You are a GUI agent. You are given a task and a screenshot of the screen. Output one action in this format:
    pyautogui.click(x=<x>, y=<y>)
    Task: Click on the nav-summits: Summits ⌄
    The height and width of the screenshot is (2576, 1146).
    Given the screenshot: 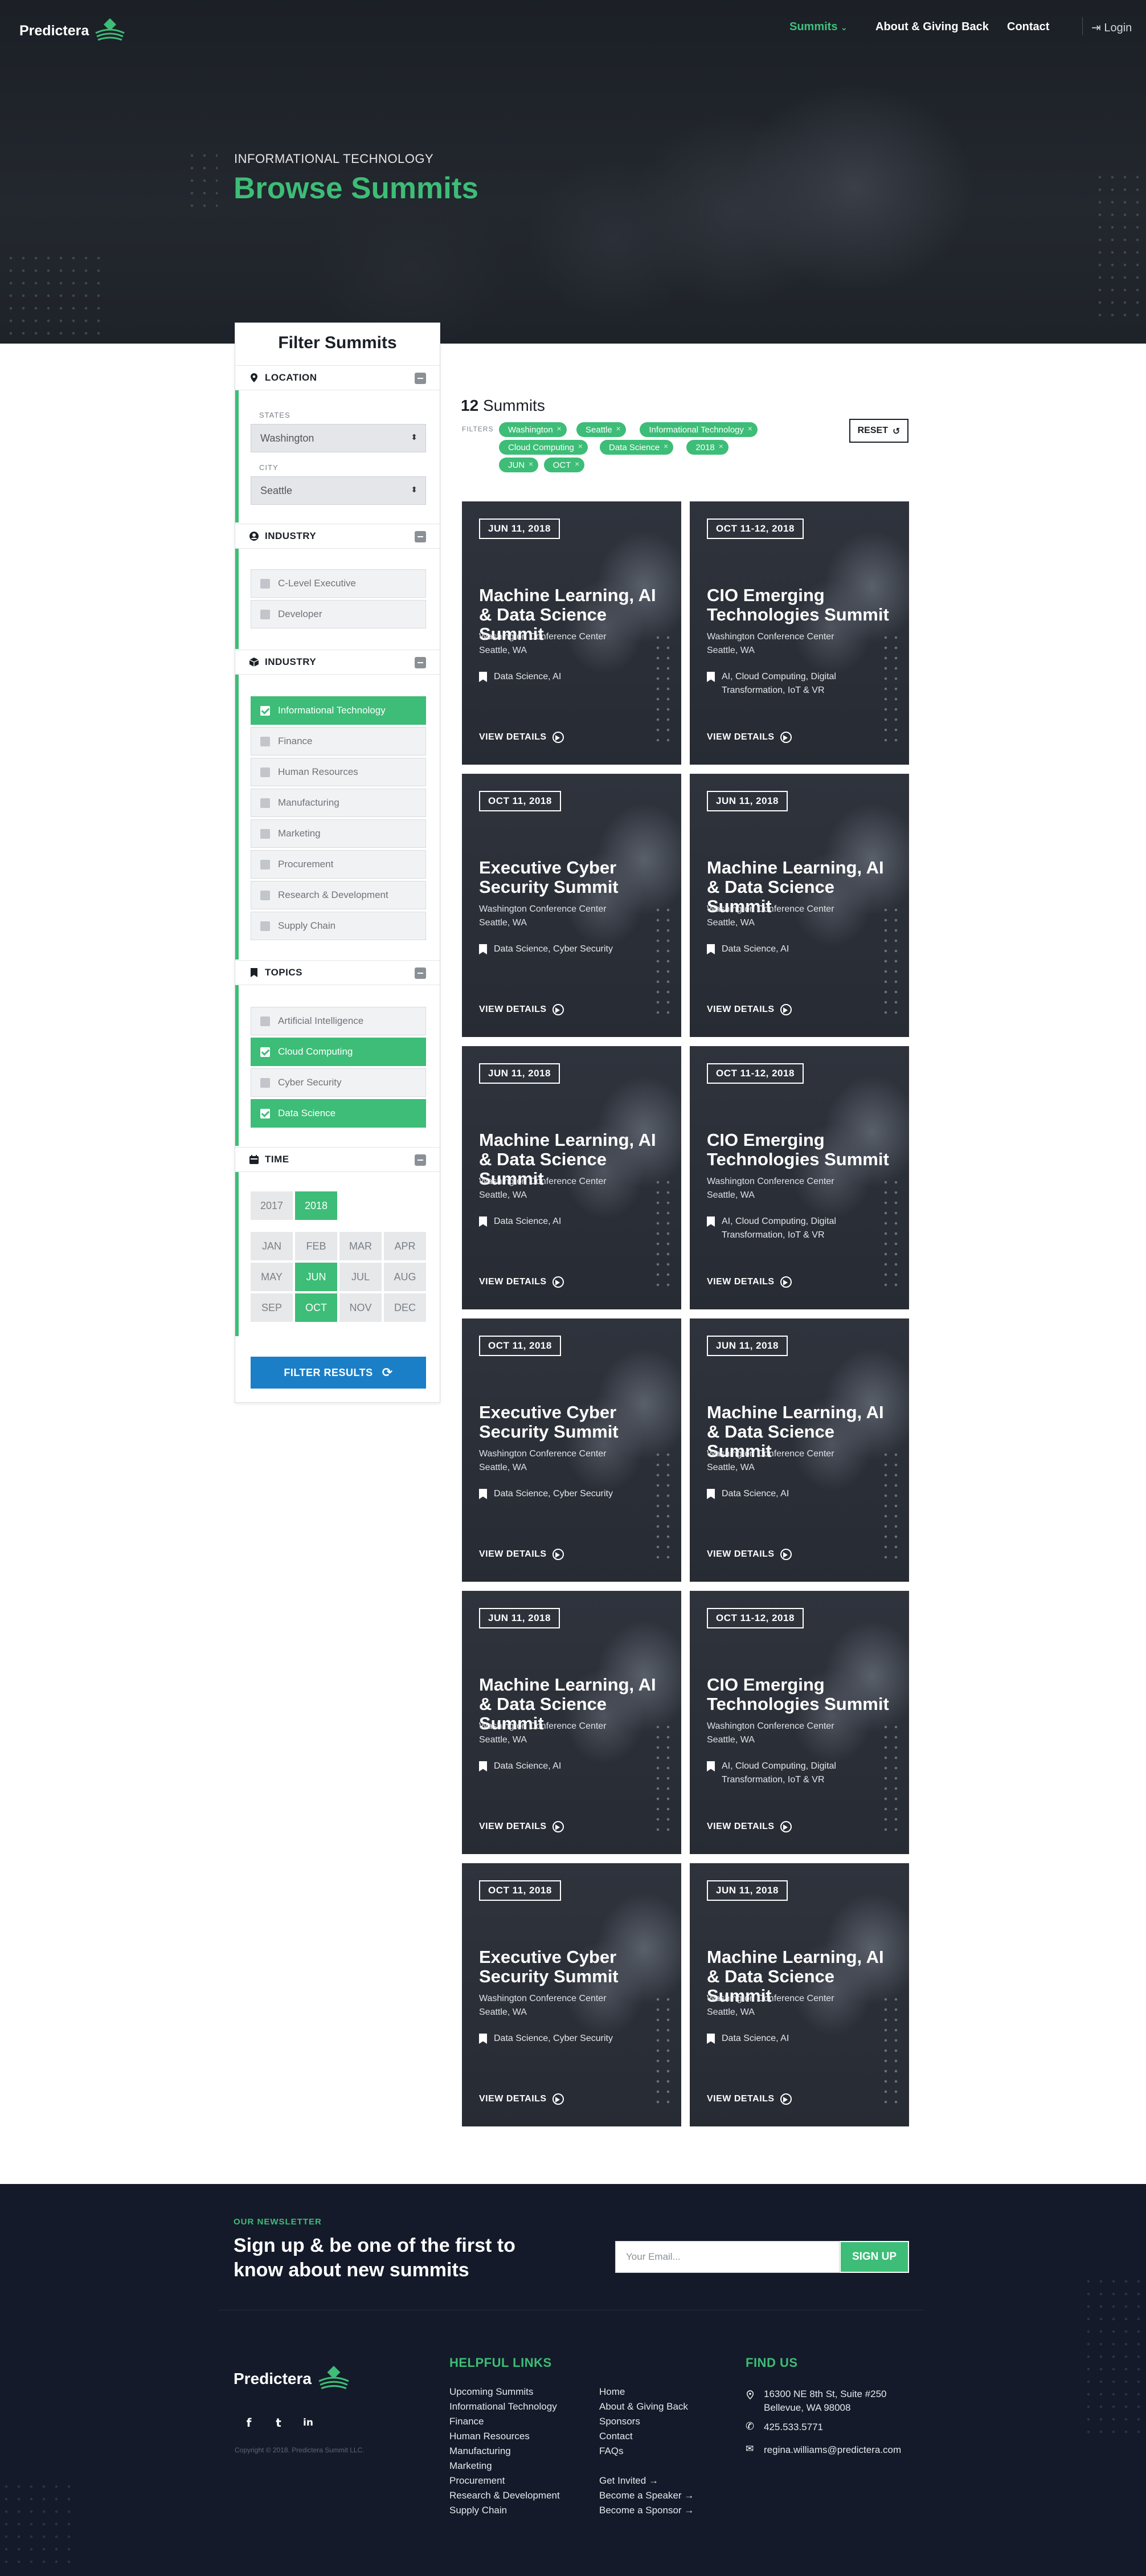 What is the action you would take?
    pyautogui.click(x=818, y=28)
    